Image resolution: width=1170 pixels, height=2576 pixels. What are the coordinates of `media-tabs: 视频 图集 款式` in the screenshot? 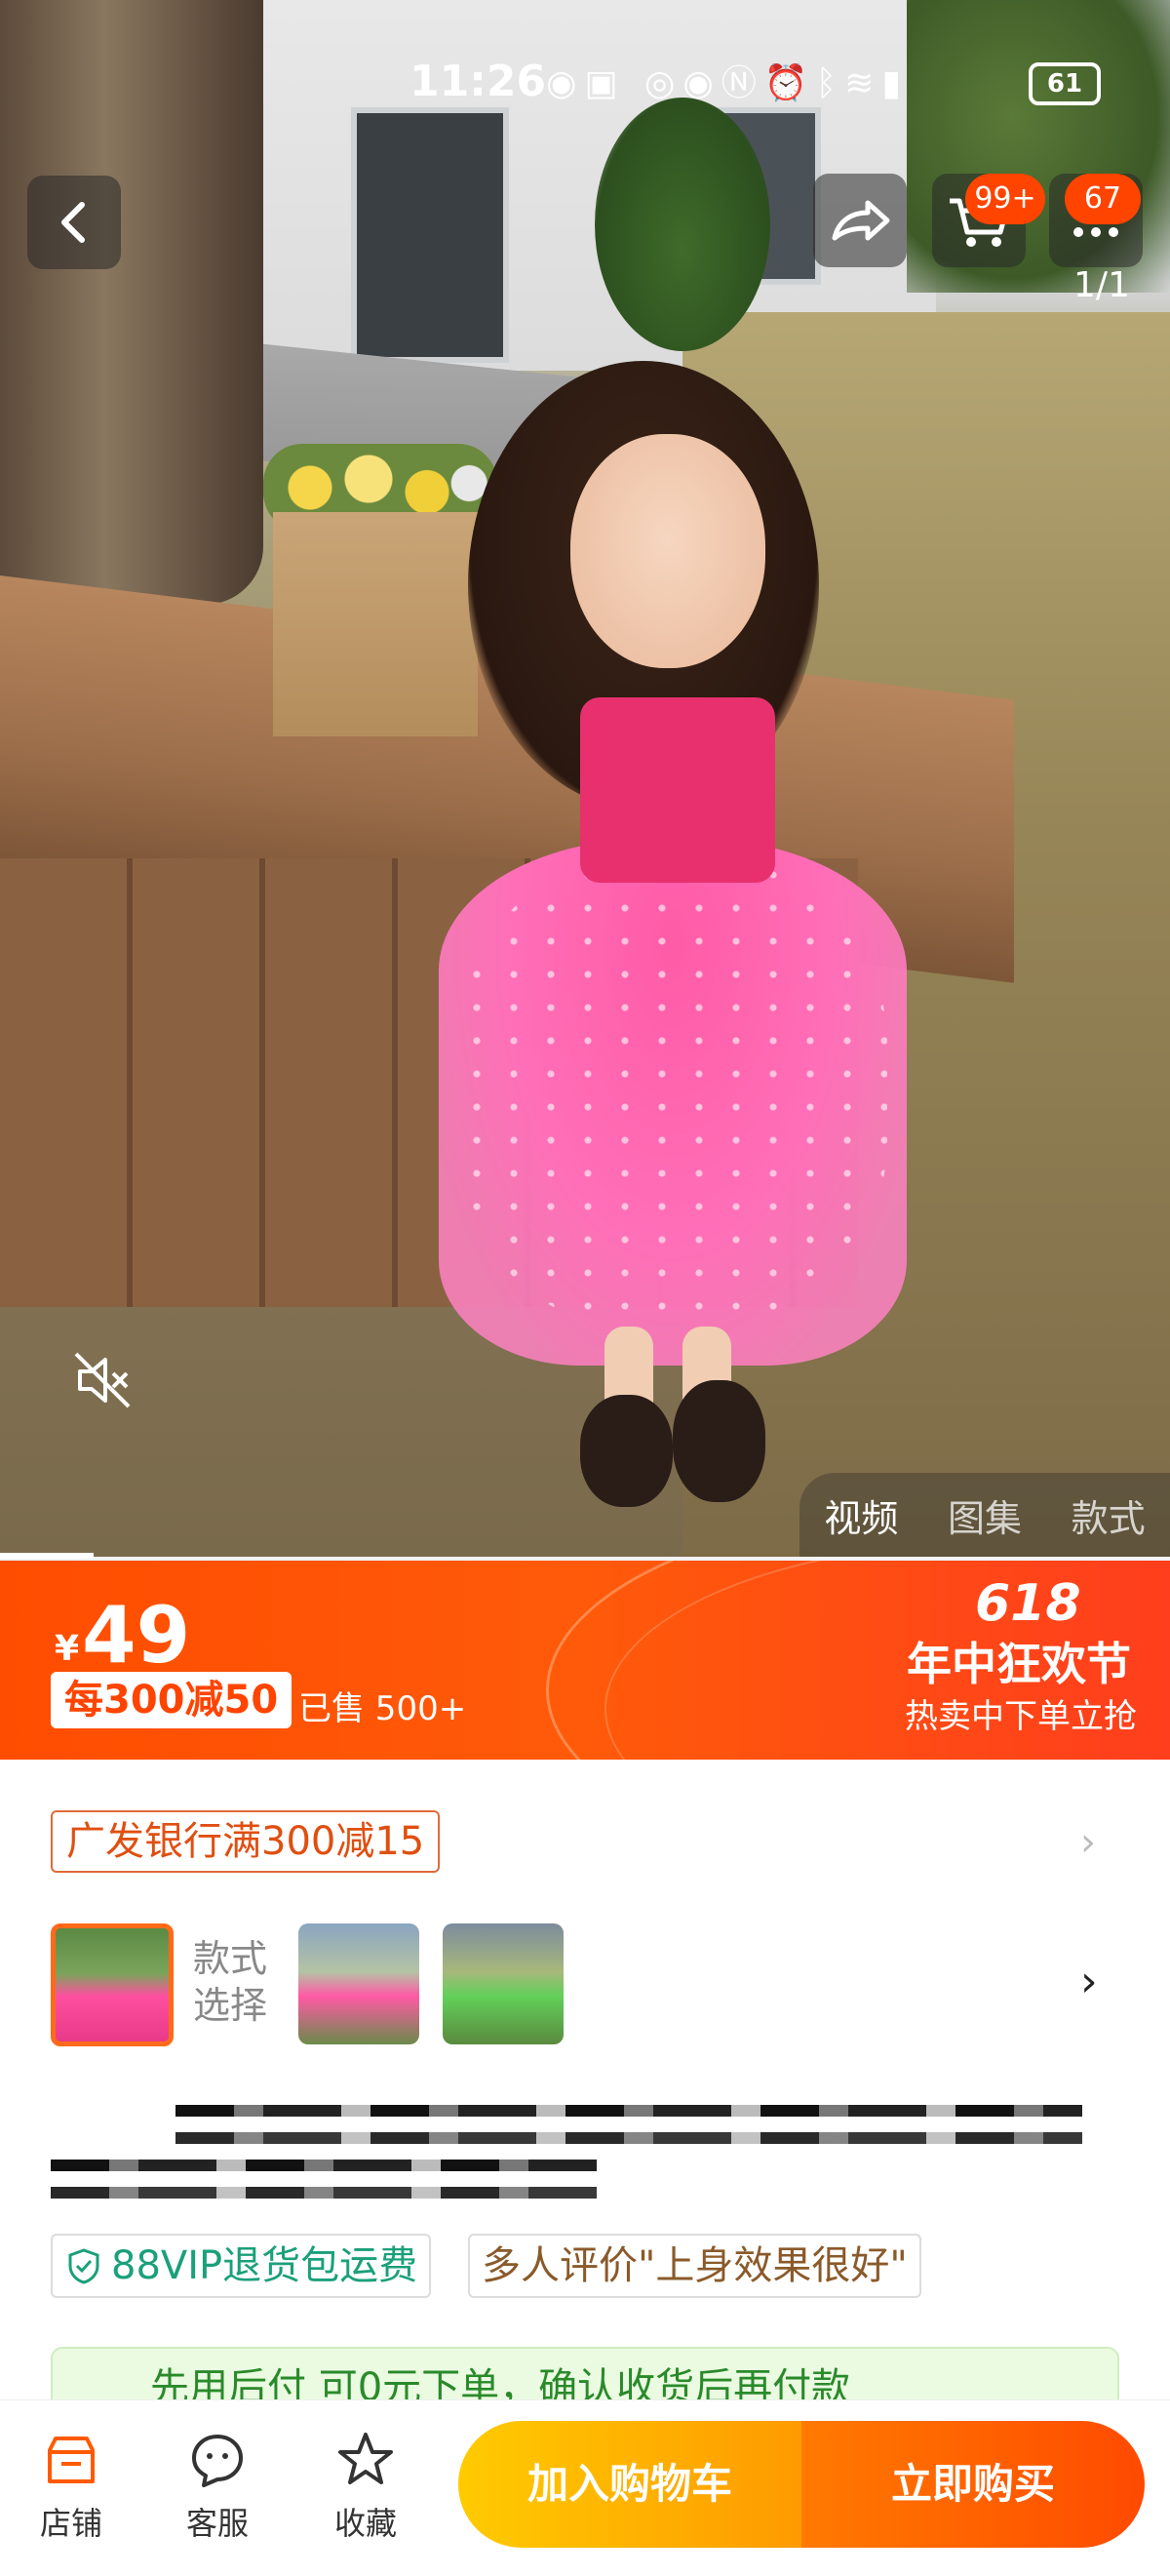 It's located at (985, 1515).